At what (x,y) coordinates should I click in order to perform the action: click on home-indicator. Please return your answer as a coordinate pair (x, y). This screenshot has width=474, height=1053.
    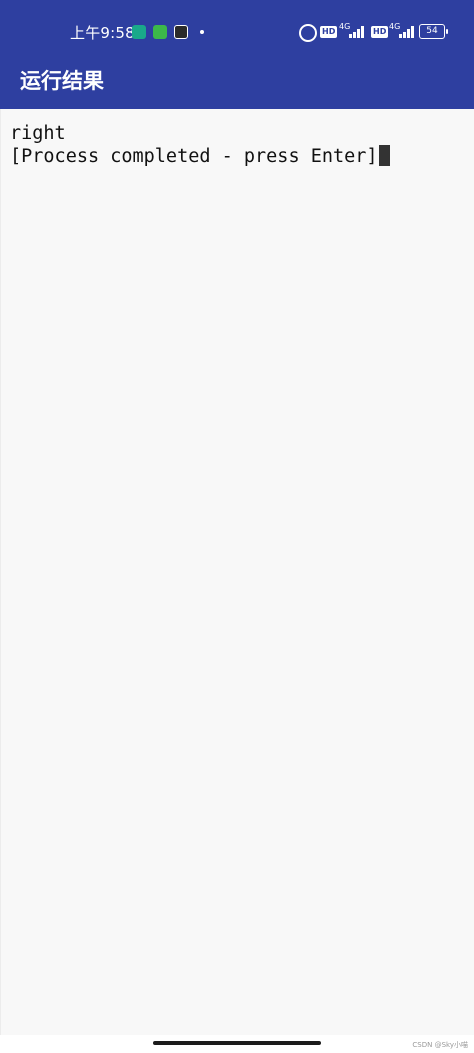
    Looking at the image, I should click on (237, 1043).